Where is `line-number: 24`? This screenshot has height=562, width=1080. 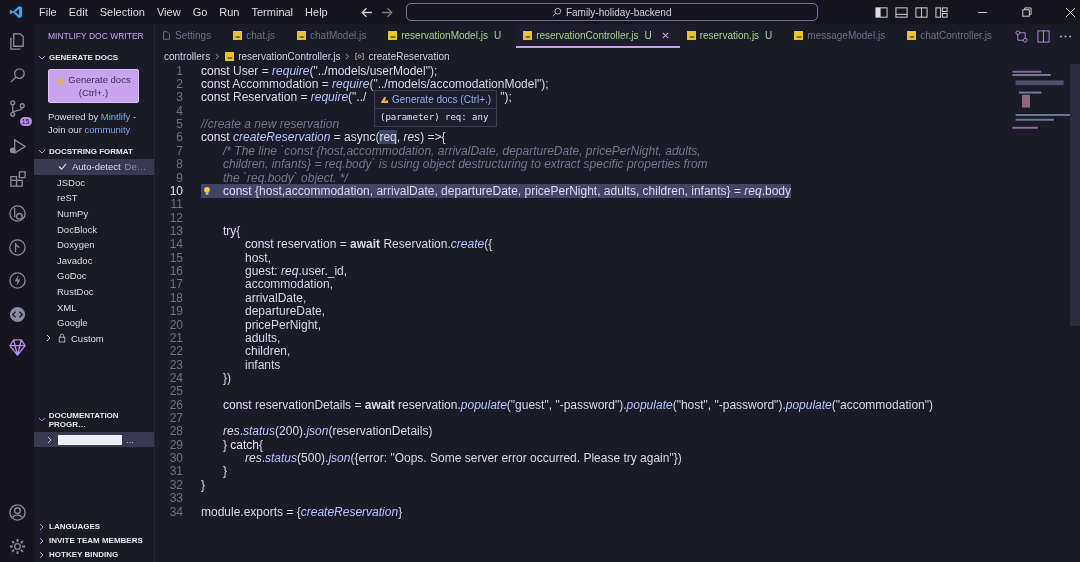
line-number: 24 is located at coordinates (175, 377).